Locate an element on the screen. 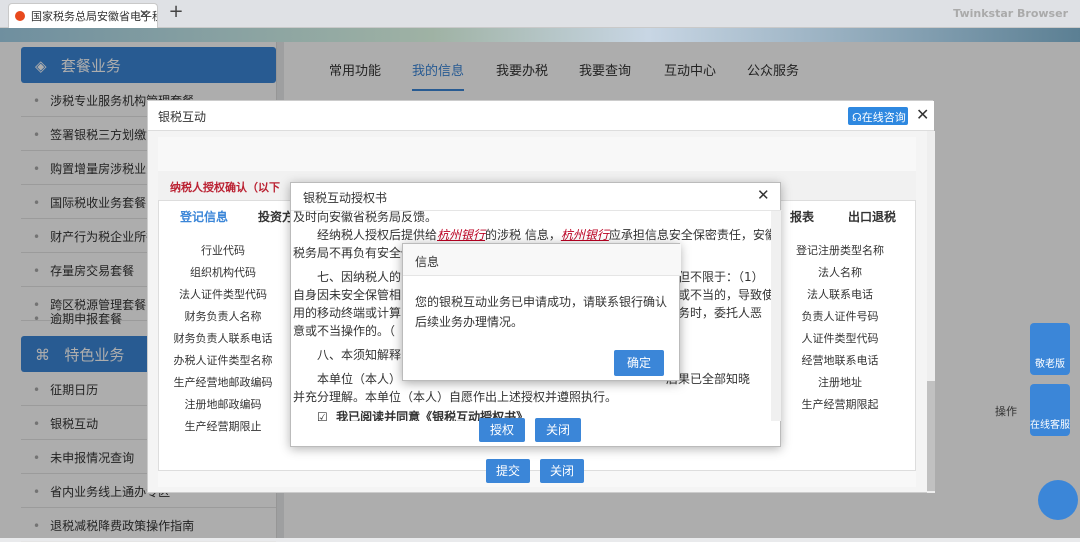 The image size is (1080, 542). terms-text: 经纳税人授权后提供给 is located at coordinates (377, 235).